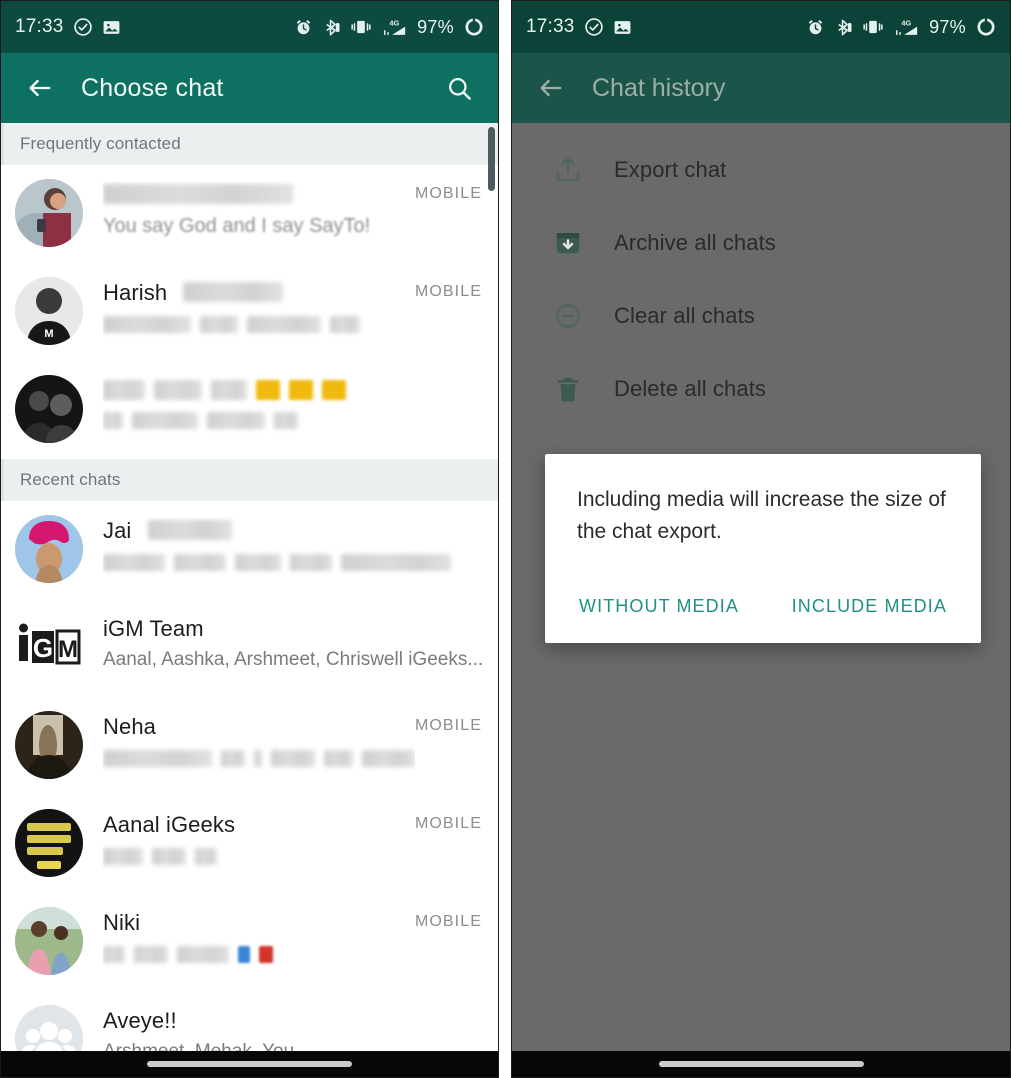 This screenshot has height=1078, width=1011. What do you see at coordinates (761, 315) in the screenshot?
I see `menu-item-clear-all-chats: Clear all chats` at bounding box center [761, 315].